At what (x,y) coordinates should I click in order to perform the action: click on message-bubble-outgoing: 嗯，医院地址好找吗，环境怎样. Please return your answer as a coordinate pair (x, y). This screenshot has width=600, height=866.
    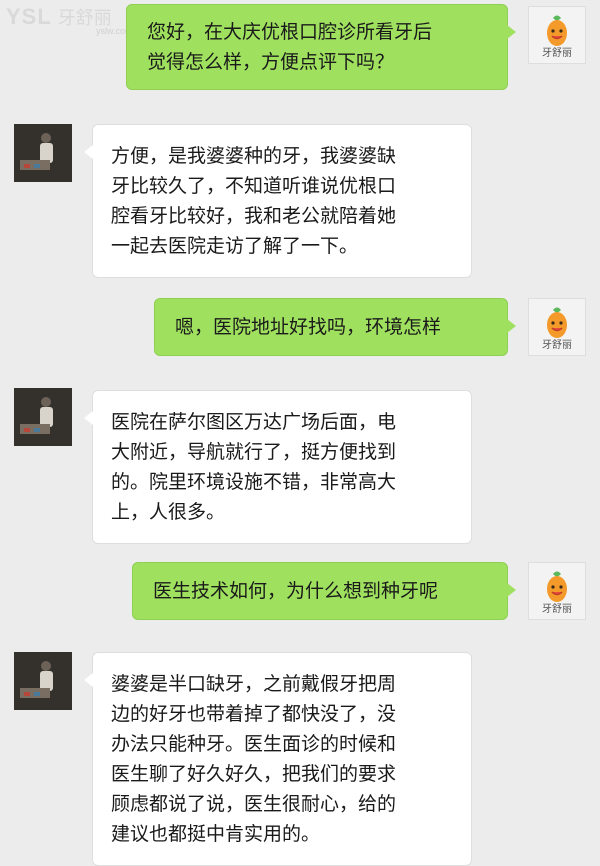
    Looking at the image, I should click on (335, 327).